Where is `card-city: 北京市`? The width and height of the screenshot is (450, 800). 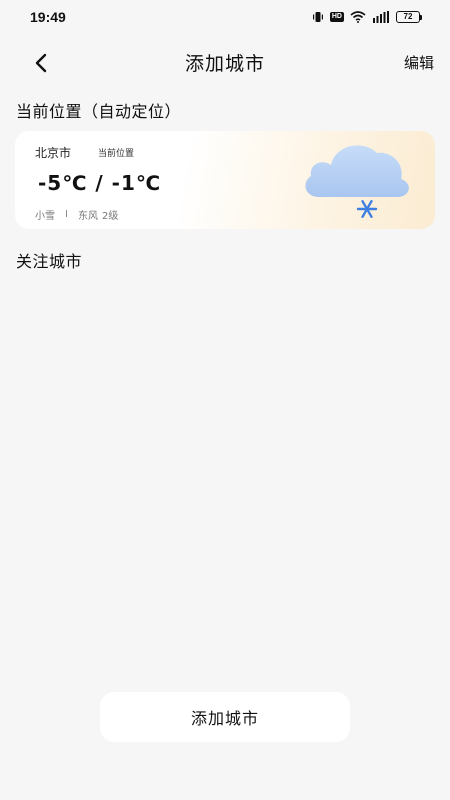 card-city: 北京市 is located at coordinates (53, 153).